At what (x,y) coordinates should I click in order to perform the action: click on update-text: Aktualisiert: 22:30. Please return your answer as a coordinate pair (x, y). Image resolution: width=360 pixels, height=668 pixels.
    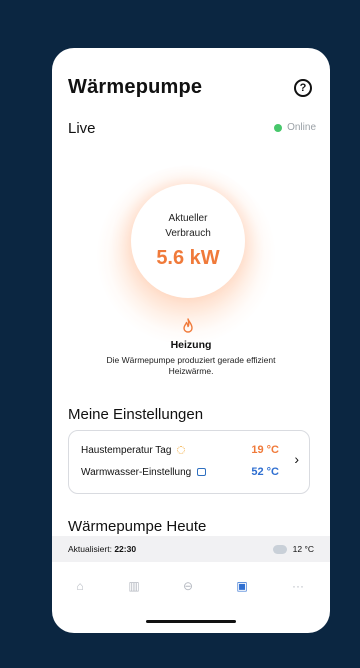
    Looking at the image, I should click on (102, 549).